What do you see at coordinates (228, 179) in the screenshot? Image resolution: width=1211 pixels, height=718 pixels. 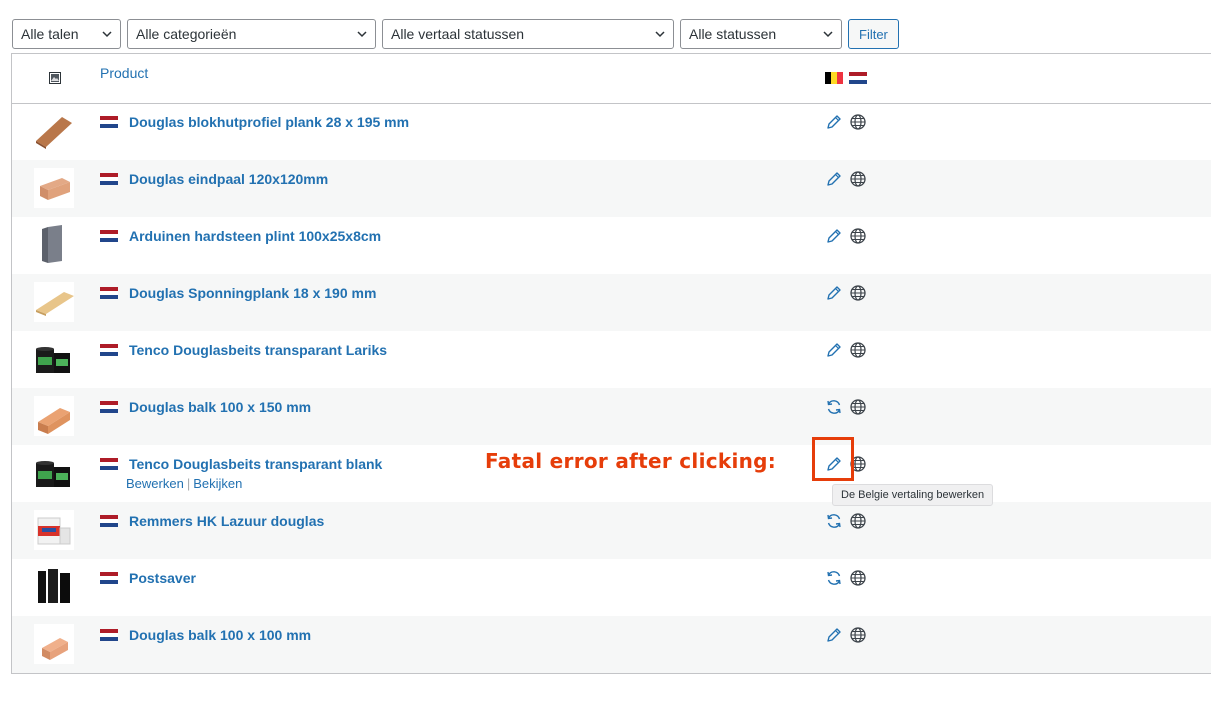 I see `product-name-link: Douglas eindpaal 120x120mm` at bounding box center [228, 179].